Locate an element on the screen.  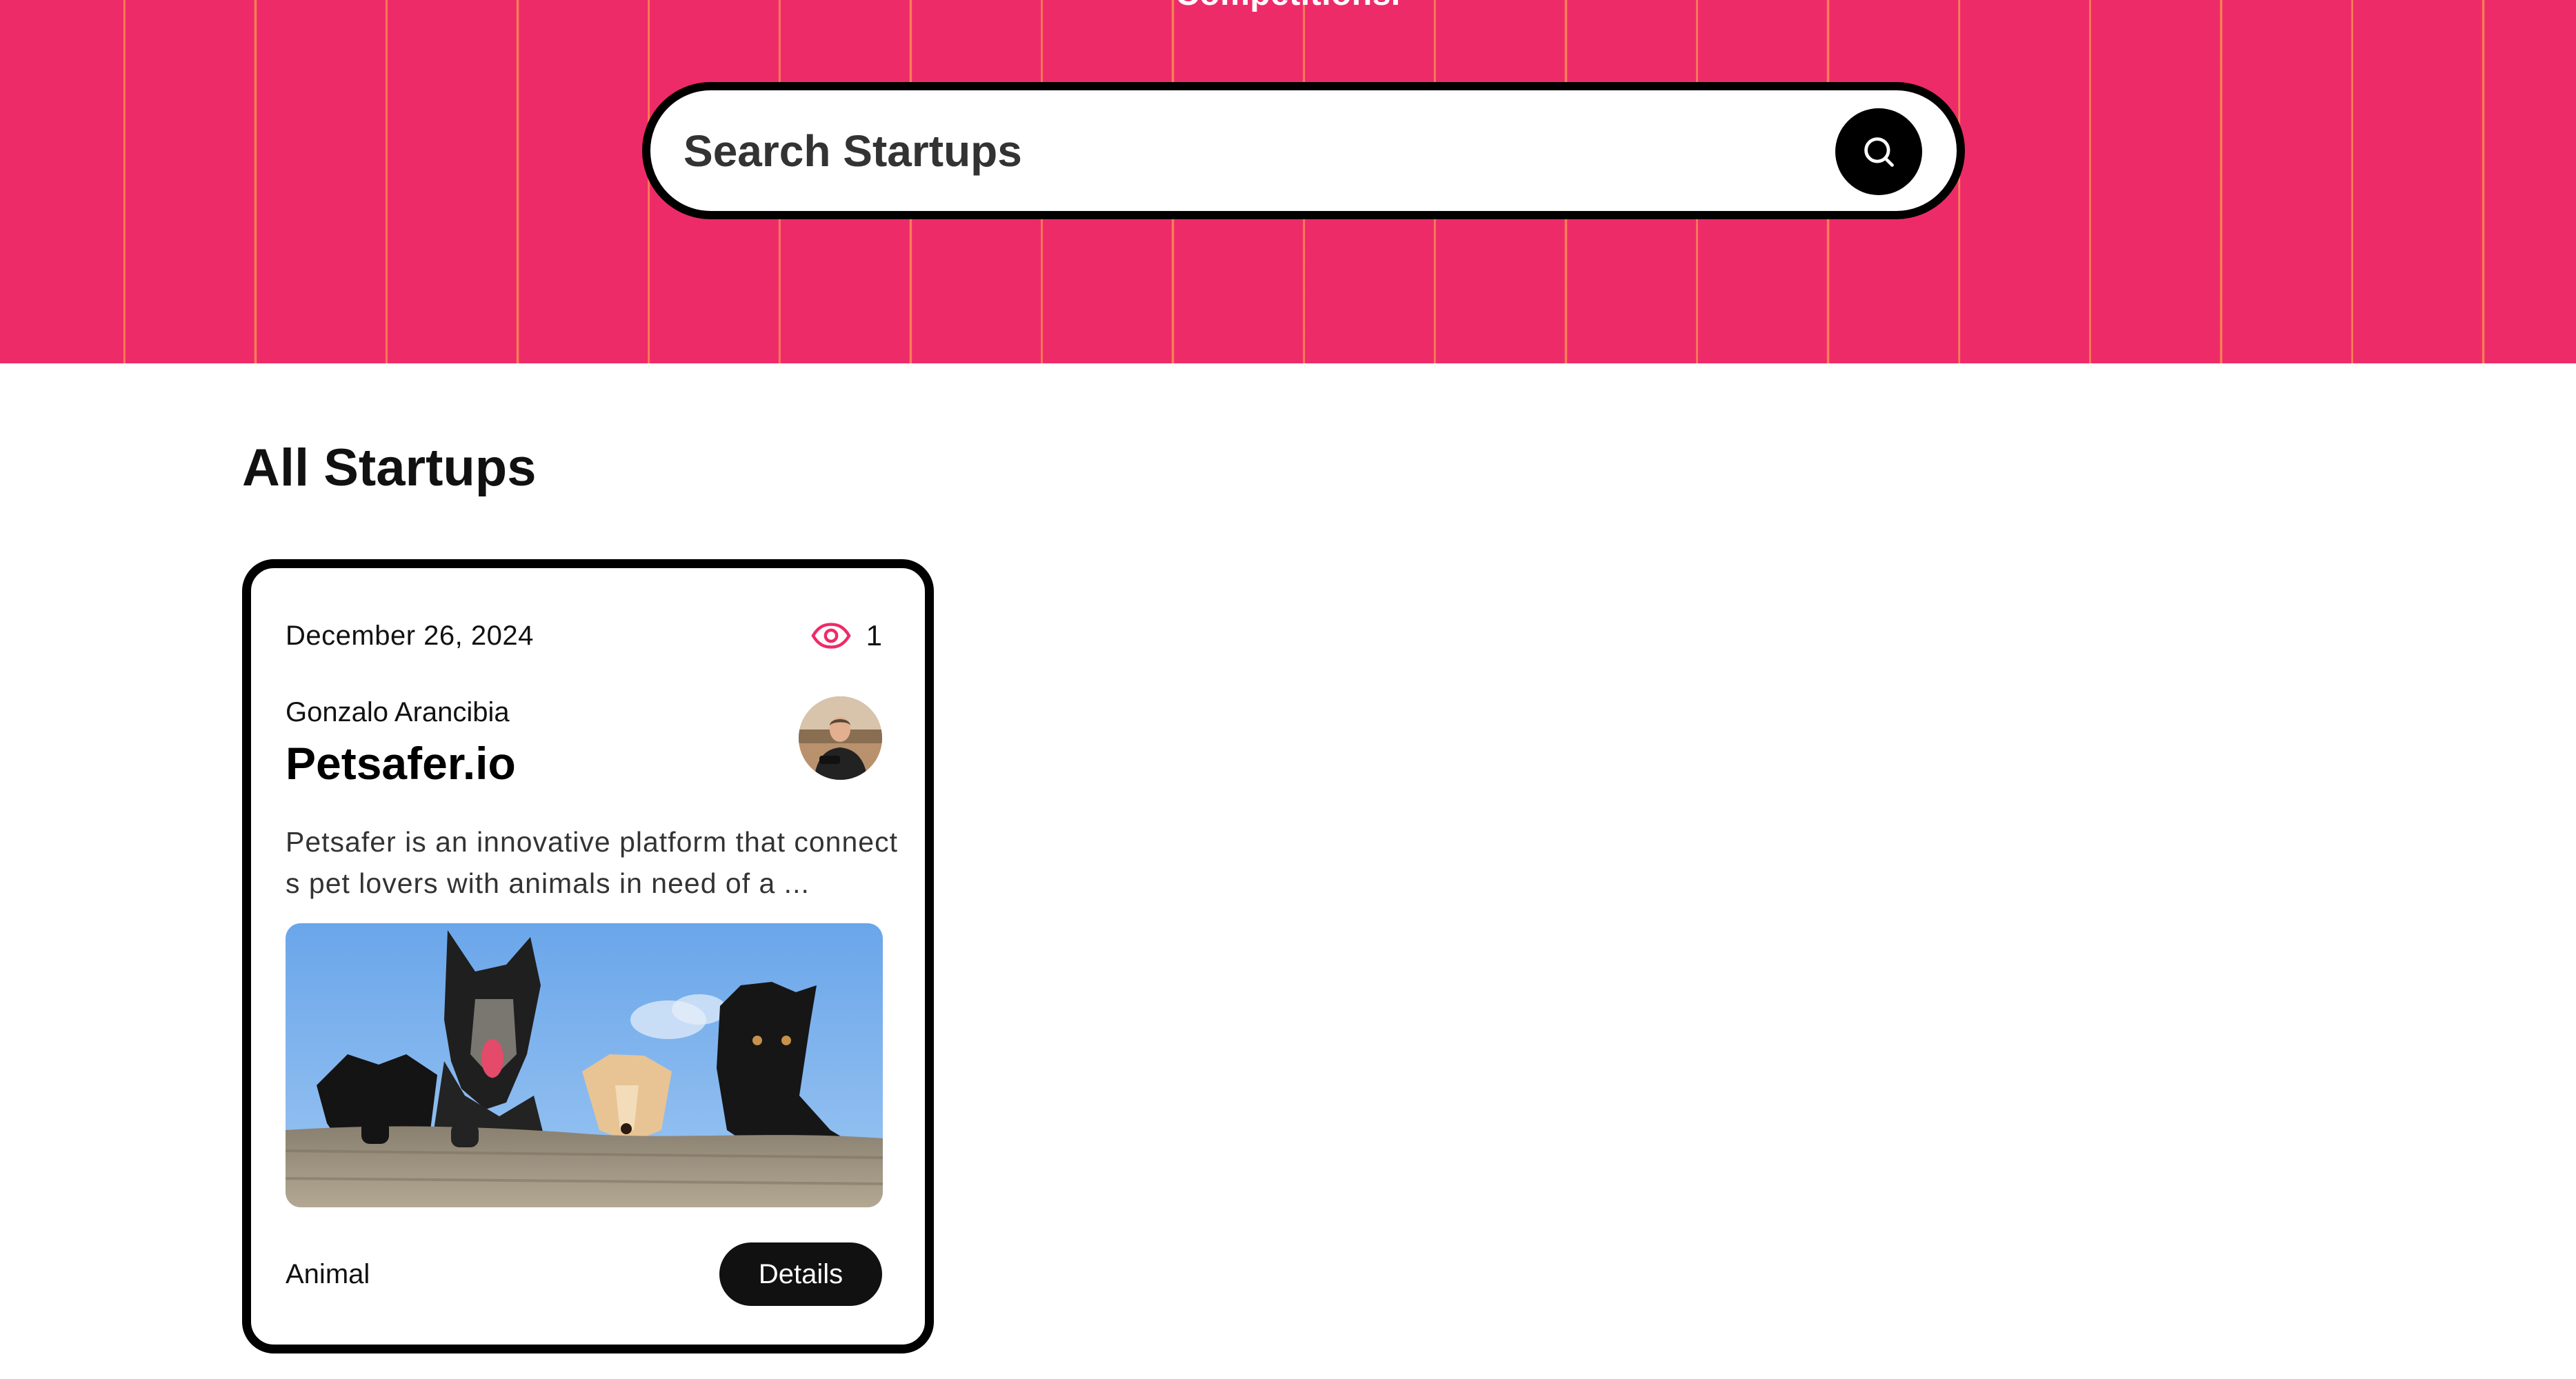
eye-icon is located at coordinates (830, 636).